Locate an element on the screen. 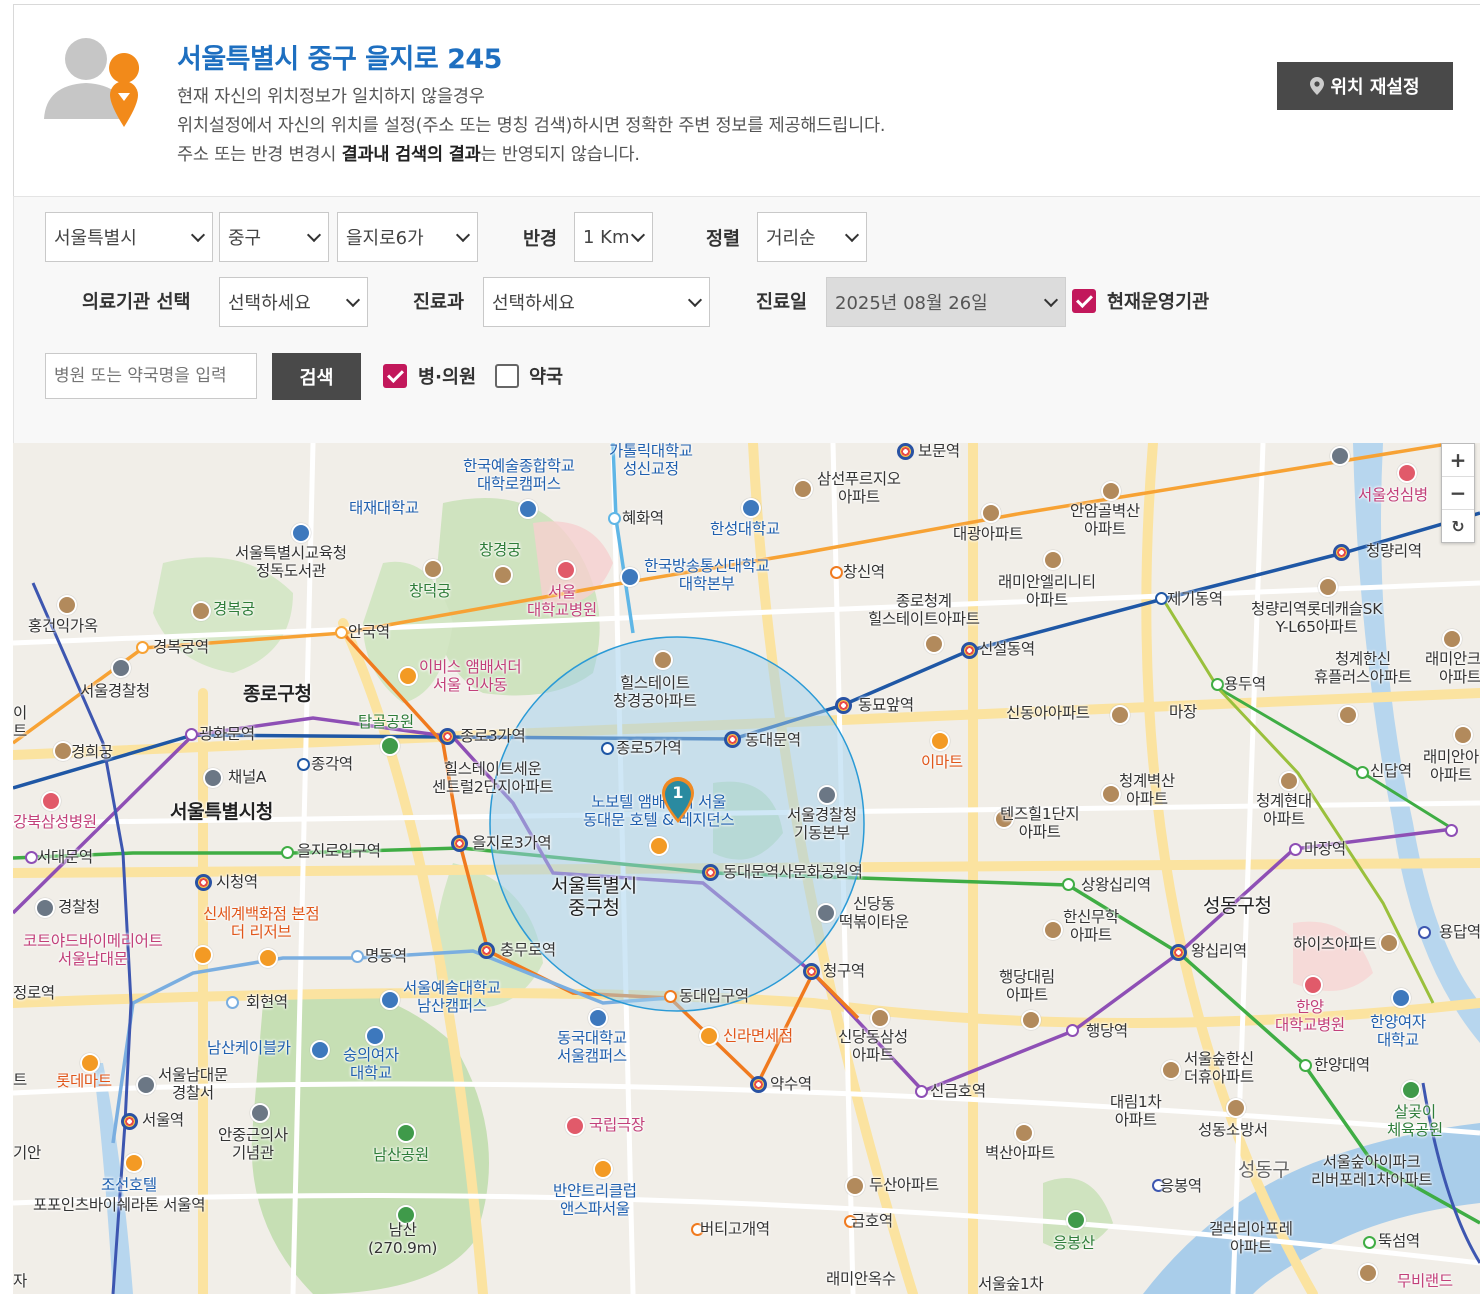 This screenshot has width=1480, height=1294. map-label: 종로3가역 is located at coordinates (493, 736).